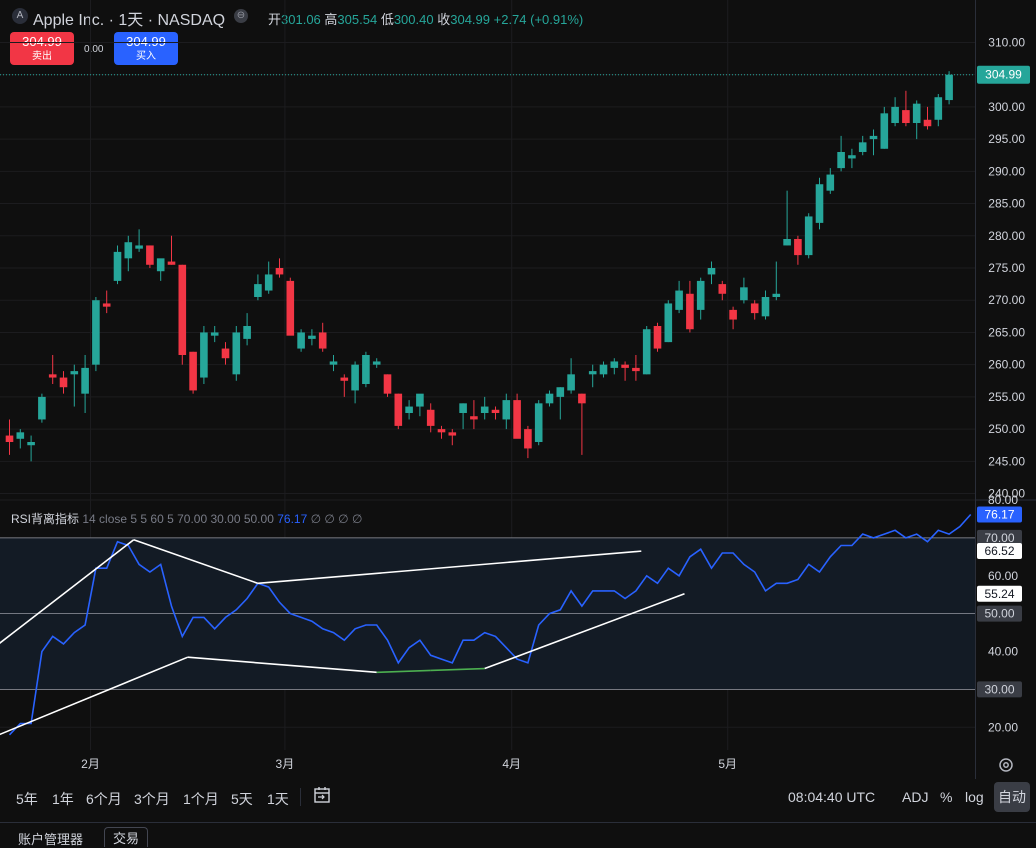  Describe the element at coordinates (242, 799) in the screenshot. I see `timeframe-5d: 5天` at that location.